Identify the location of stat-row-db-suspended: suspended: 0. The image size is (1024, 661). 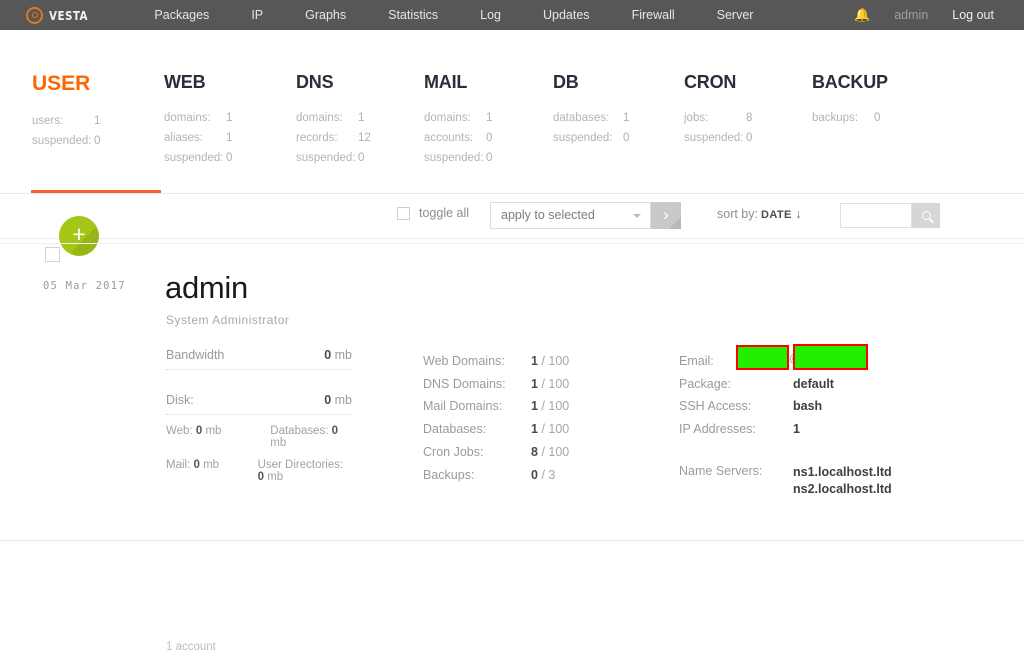
(591, 138).